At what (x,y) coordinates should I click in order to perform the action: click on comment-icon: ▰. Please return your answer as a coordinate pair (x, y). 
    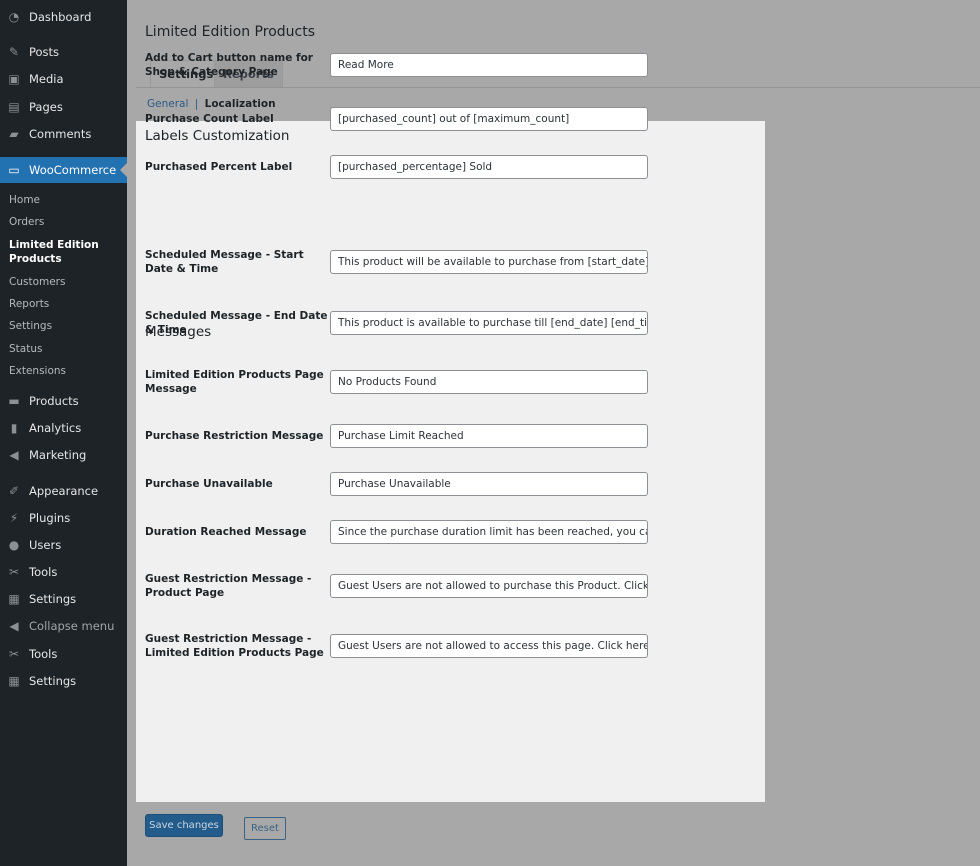
    Looking at the image, I should click on (14, 134).